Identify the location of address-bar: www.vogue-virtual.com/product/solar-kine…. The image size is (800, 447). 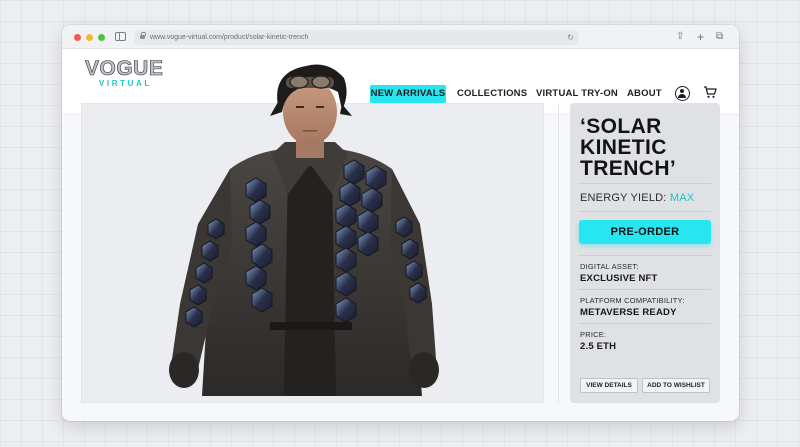
(356, 37).